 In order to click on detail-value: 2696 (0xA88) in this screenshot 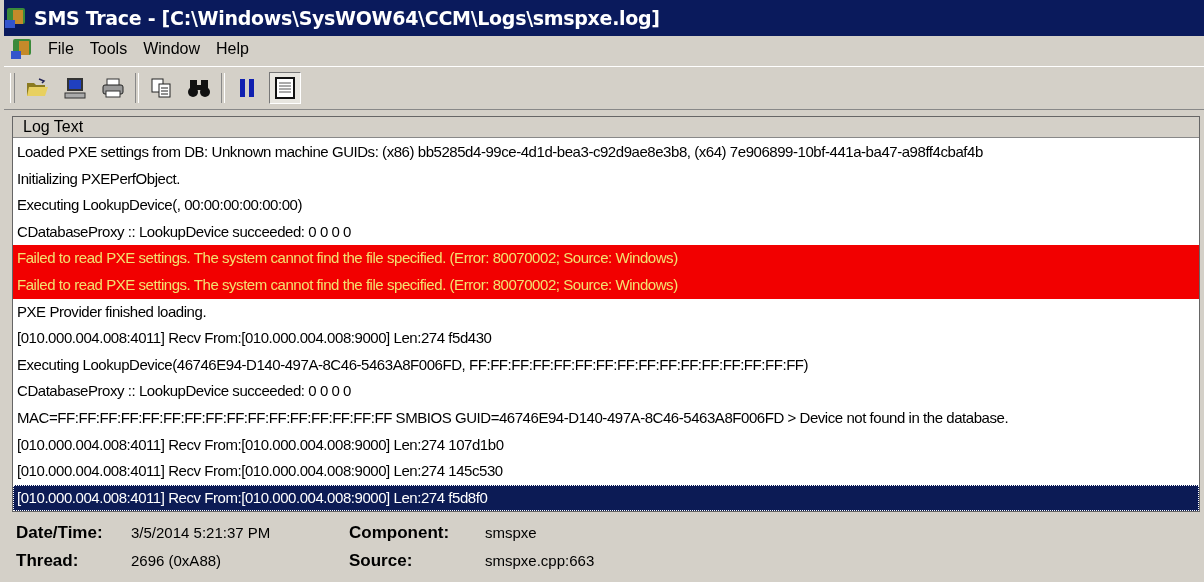, I will do `click(177, 561)`.